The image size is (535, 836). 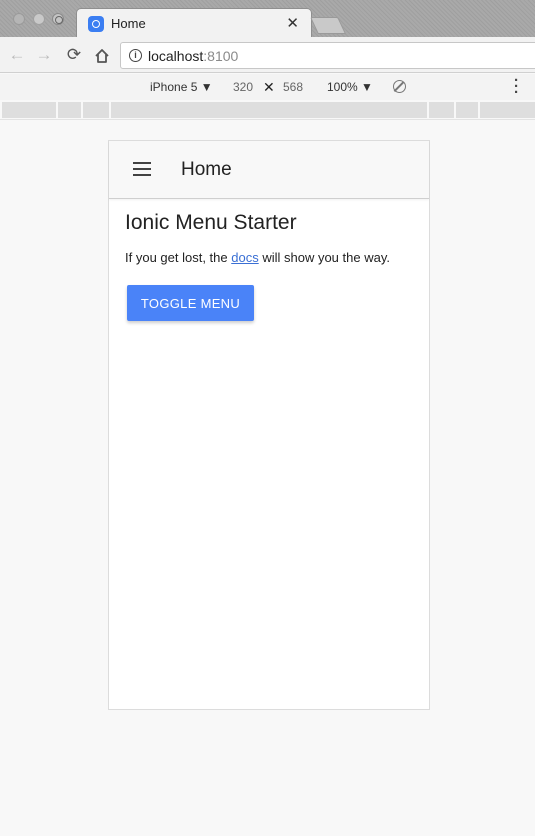 I want to click on url-host: localhost, so click(x=176, y=56).